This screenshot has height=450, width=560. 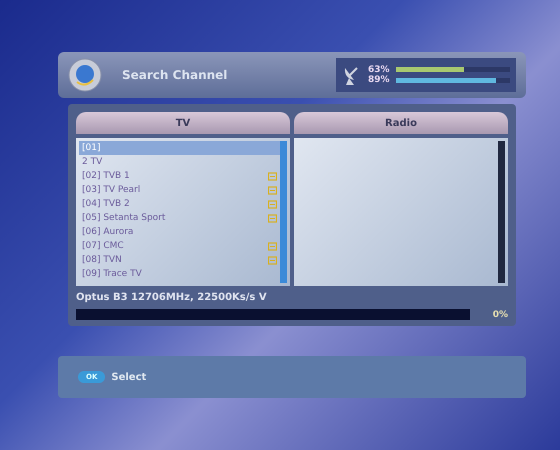 I want to click on channel-item: [08] TVN, so click(x=179, y=260).